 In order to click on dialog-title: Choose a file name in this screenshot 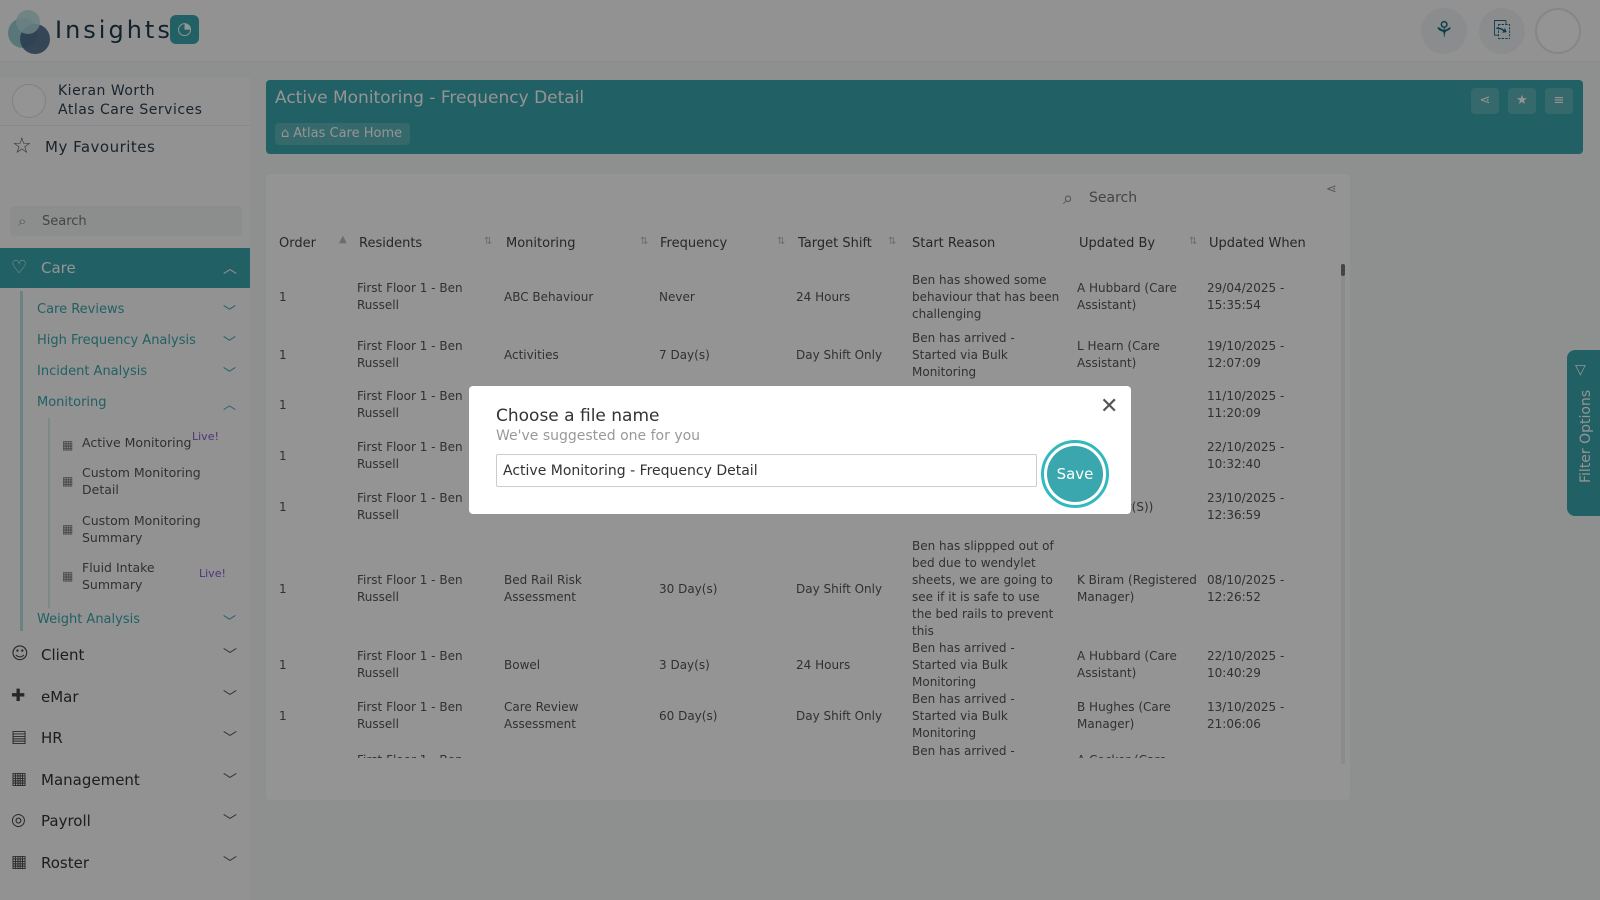, I will do `click(578, 416)`.